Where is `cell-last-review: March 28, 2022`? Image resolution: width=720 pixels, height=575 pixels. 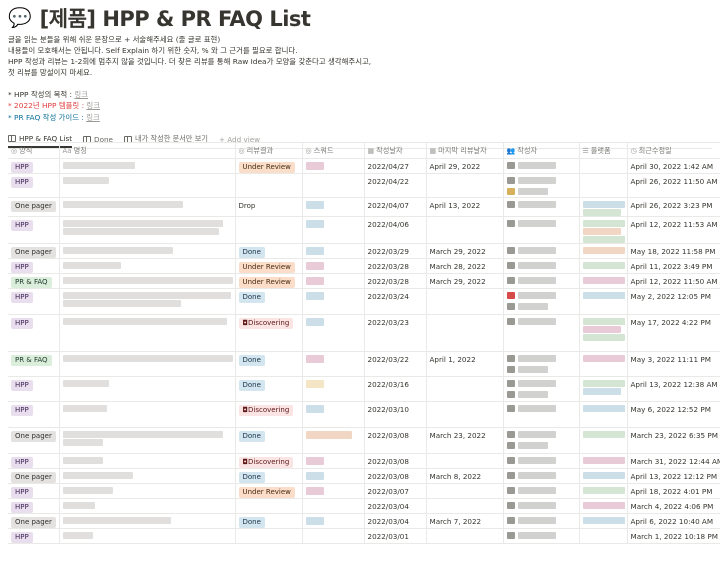
cell-last-review: March 28, 2022 is located at coordinates (465, 266).